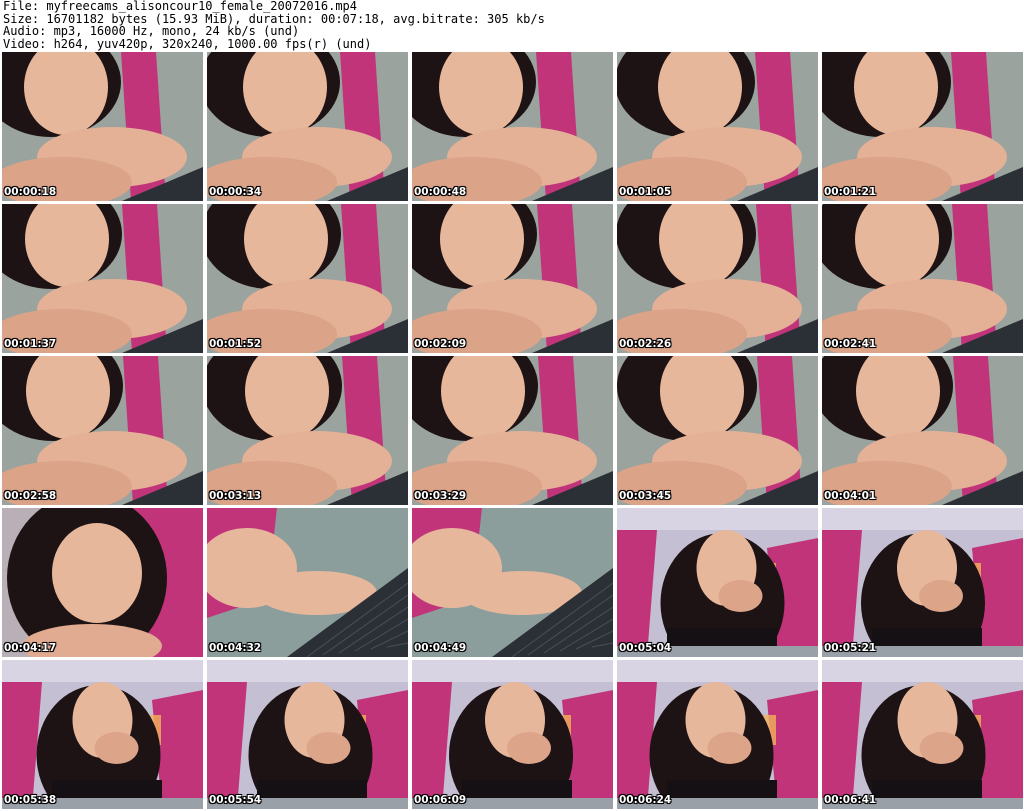 This screenshot has width=1024, height=811. I want to click on video-thumbnail: 00:04:01, so click(922, 430).